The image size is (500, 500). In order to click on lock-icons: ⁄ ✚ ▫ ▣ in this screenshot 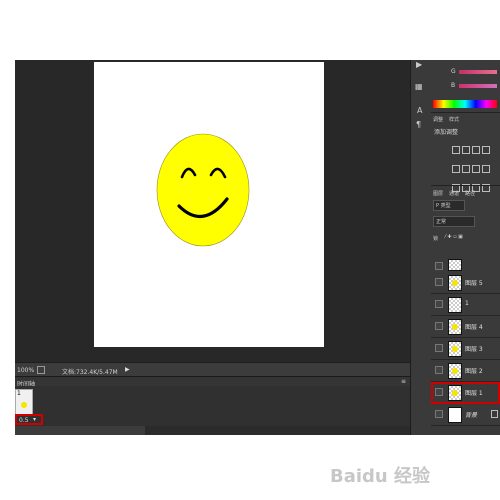, I will do `click(454, 237)`.